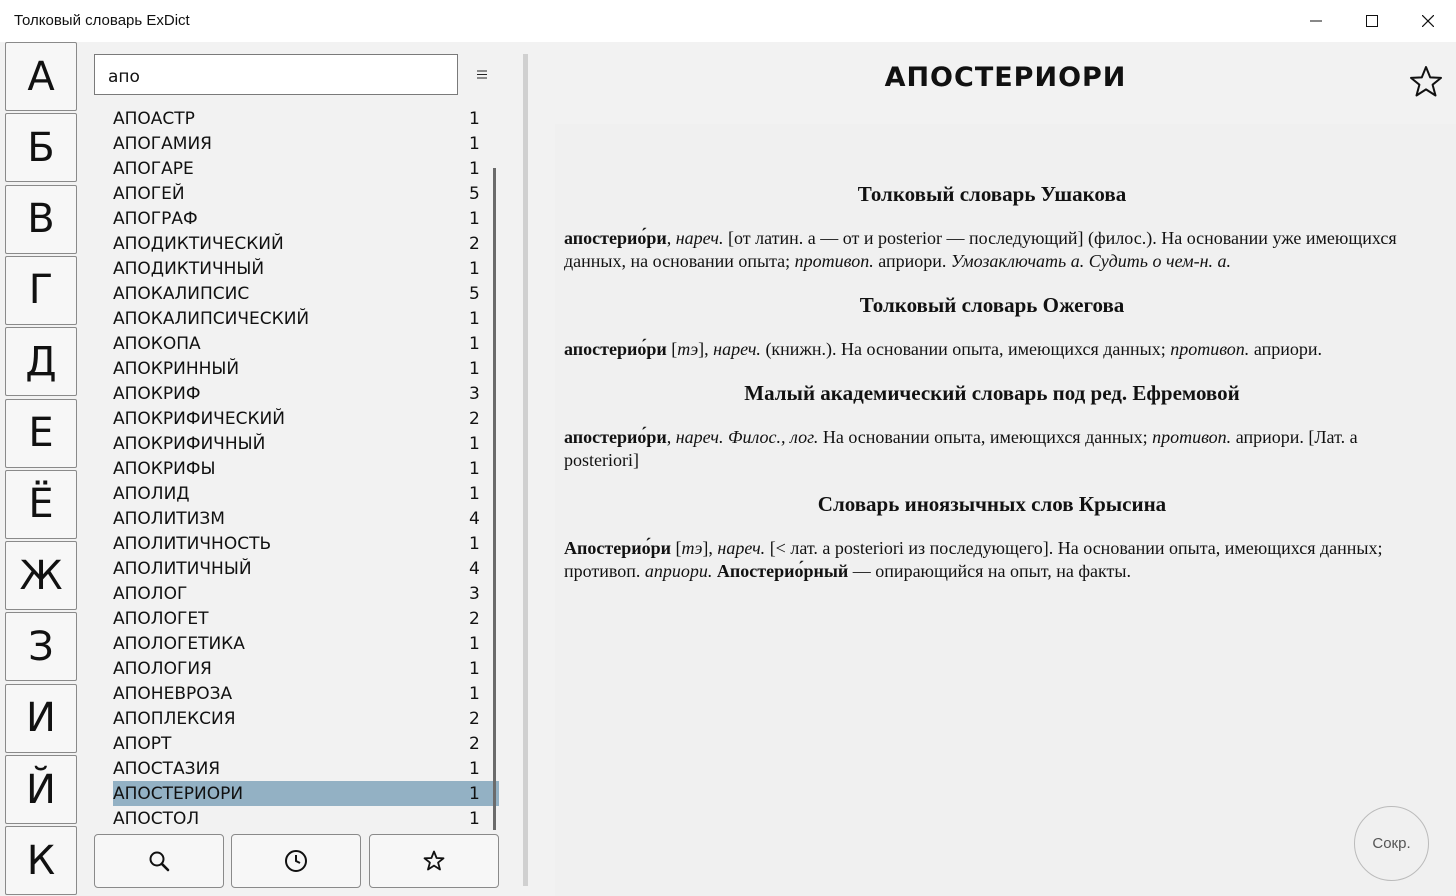  I want to click on close-button, so click(1428, 21).